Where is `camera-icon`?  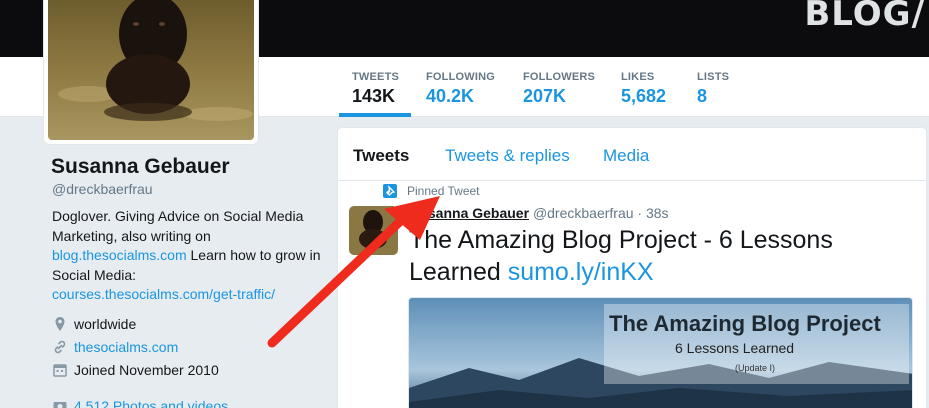
camera-icon is located at coordinates (60, 403).